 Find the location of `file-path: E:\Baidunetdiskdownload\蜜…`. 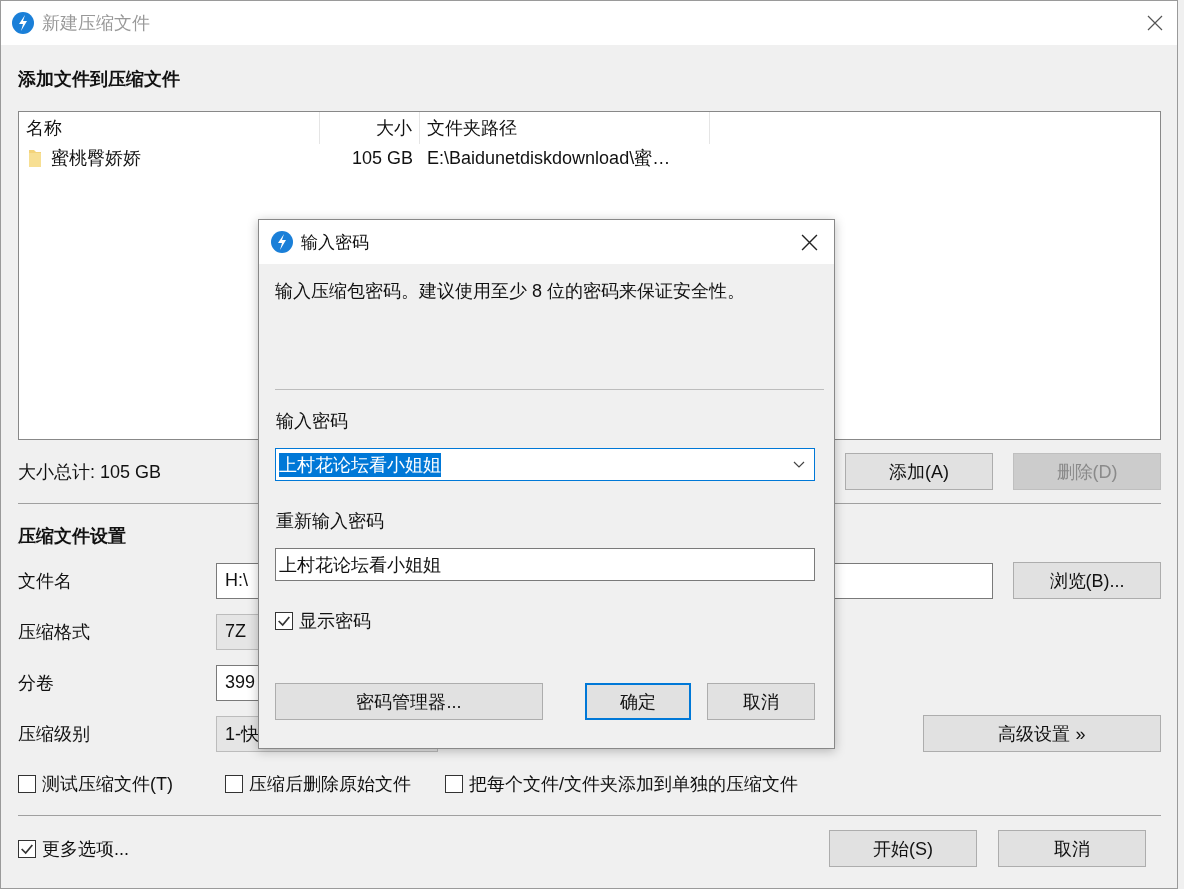

file-path: E:\Baidunetdiskdownload\蜜… is located at coordinates (549, 158).